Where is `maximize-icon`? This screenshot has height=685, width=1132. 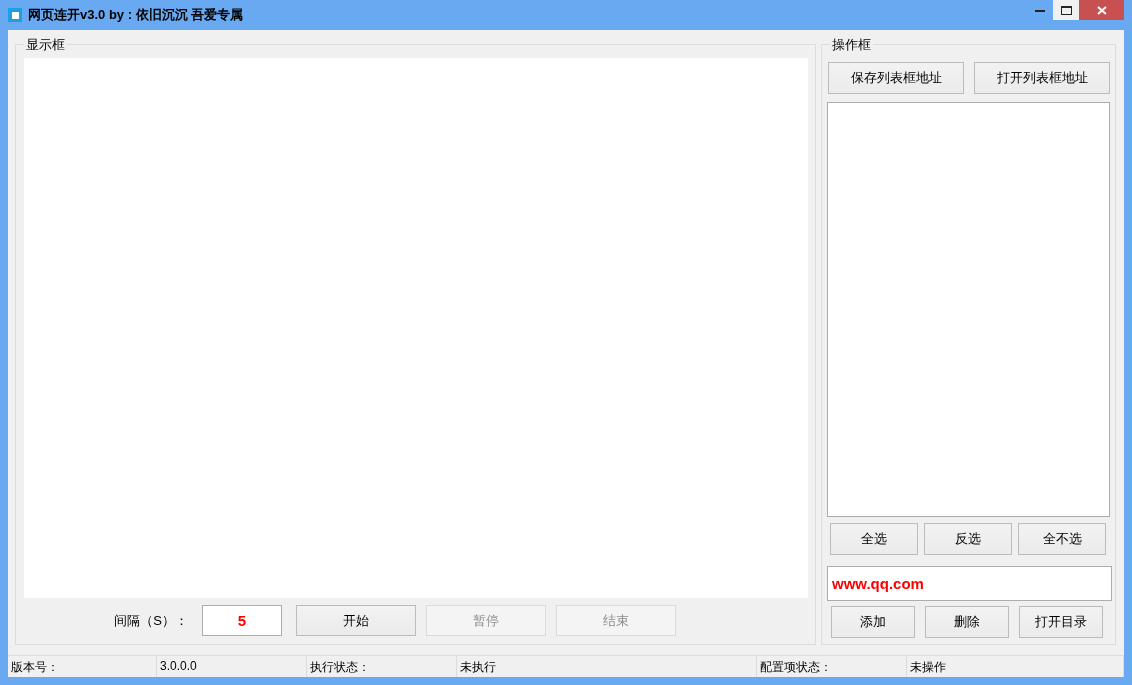
maximize-icon is located at coordinates (1066, 10).